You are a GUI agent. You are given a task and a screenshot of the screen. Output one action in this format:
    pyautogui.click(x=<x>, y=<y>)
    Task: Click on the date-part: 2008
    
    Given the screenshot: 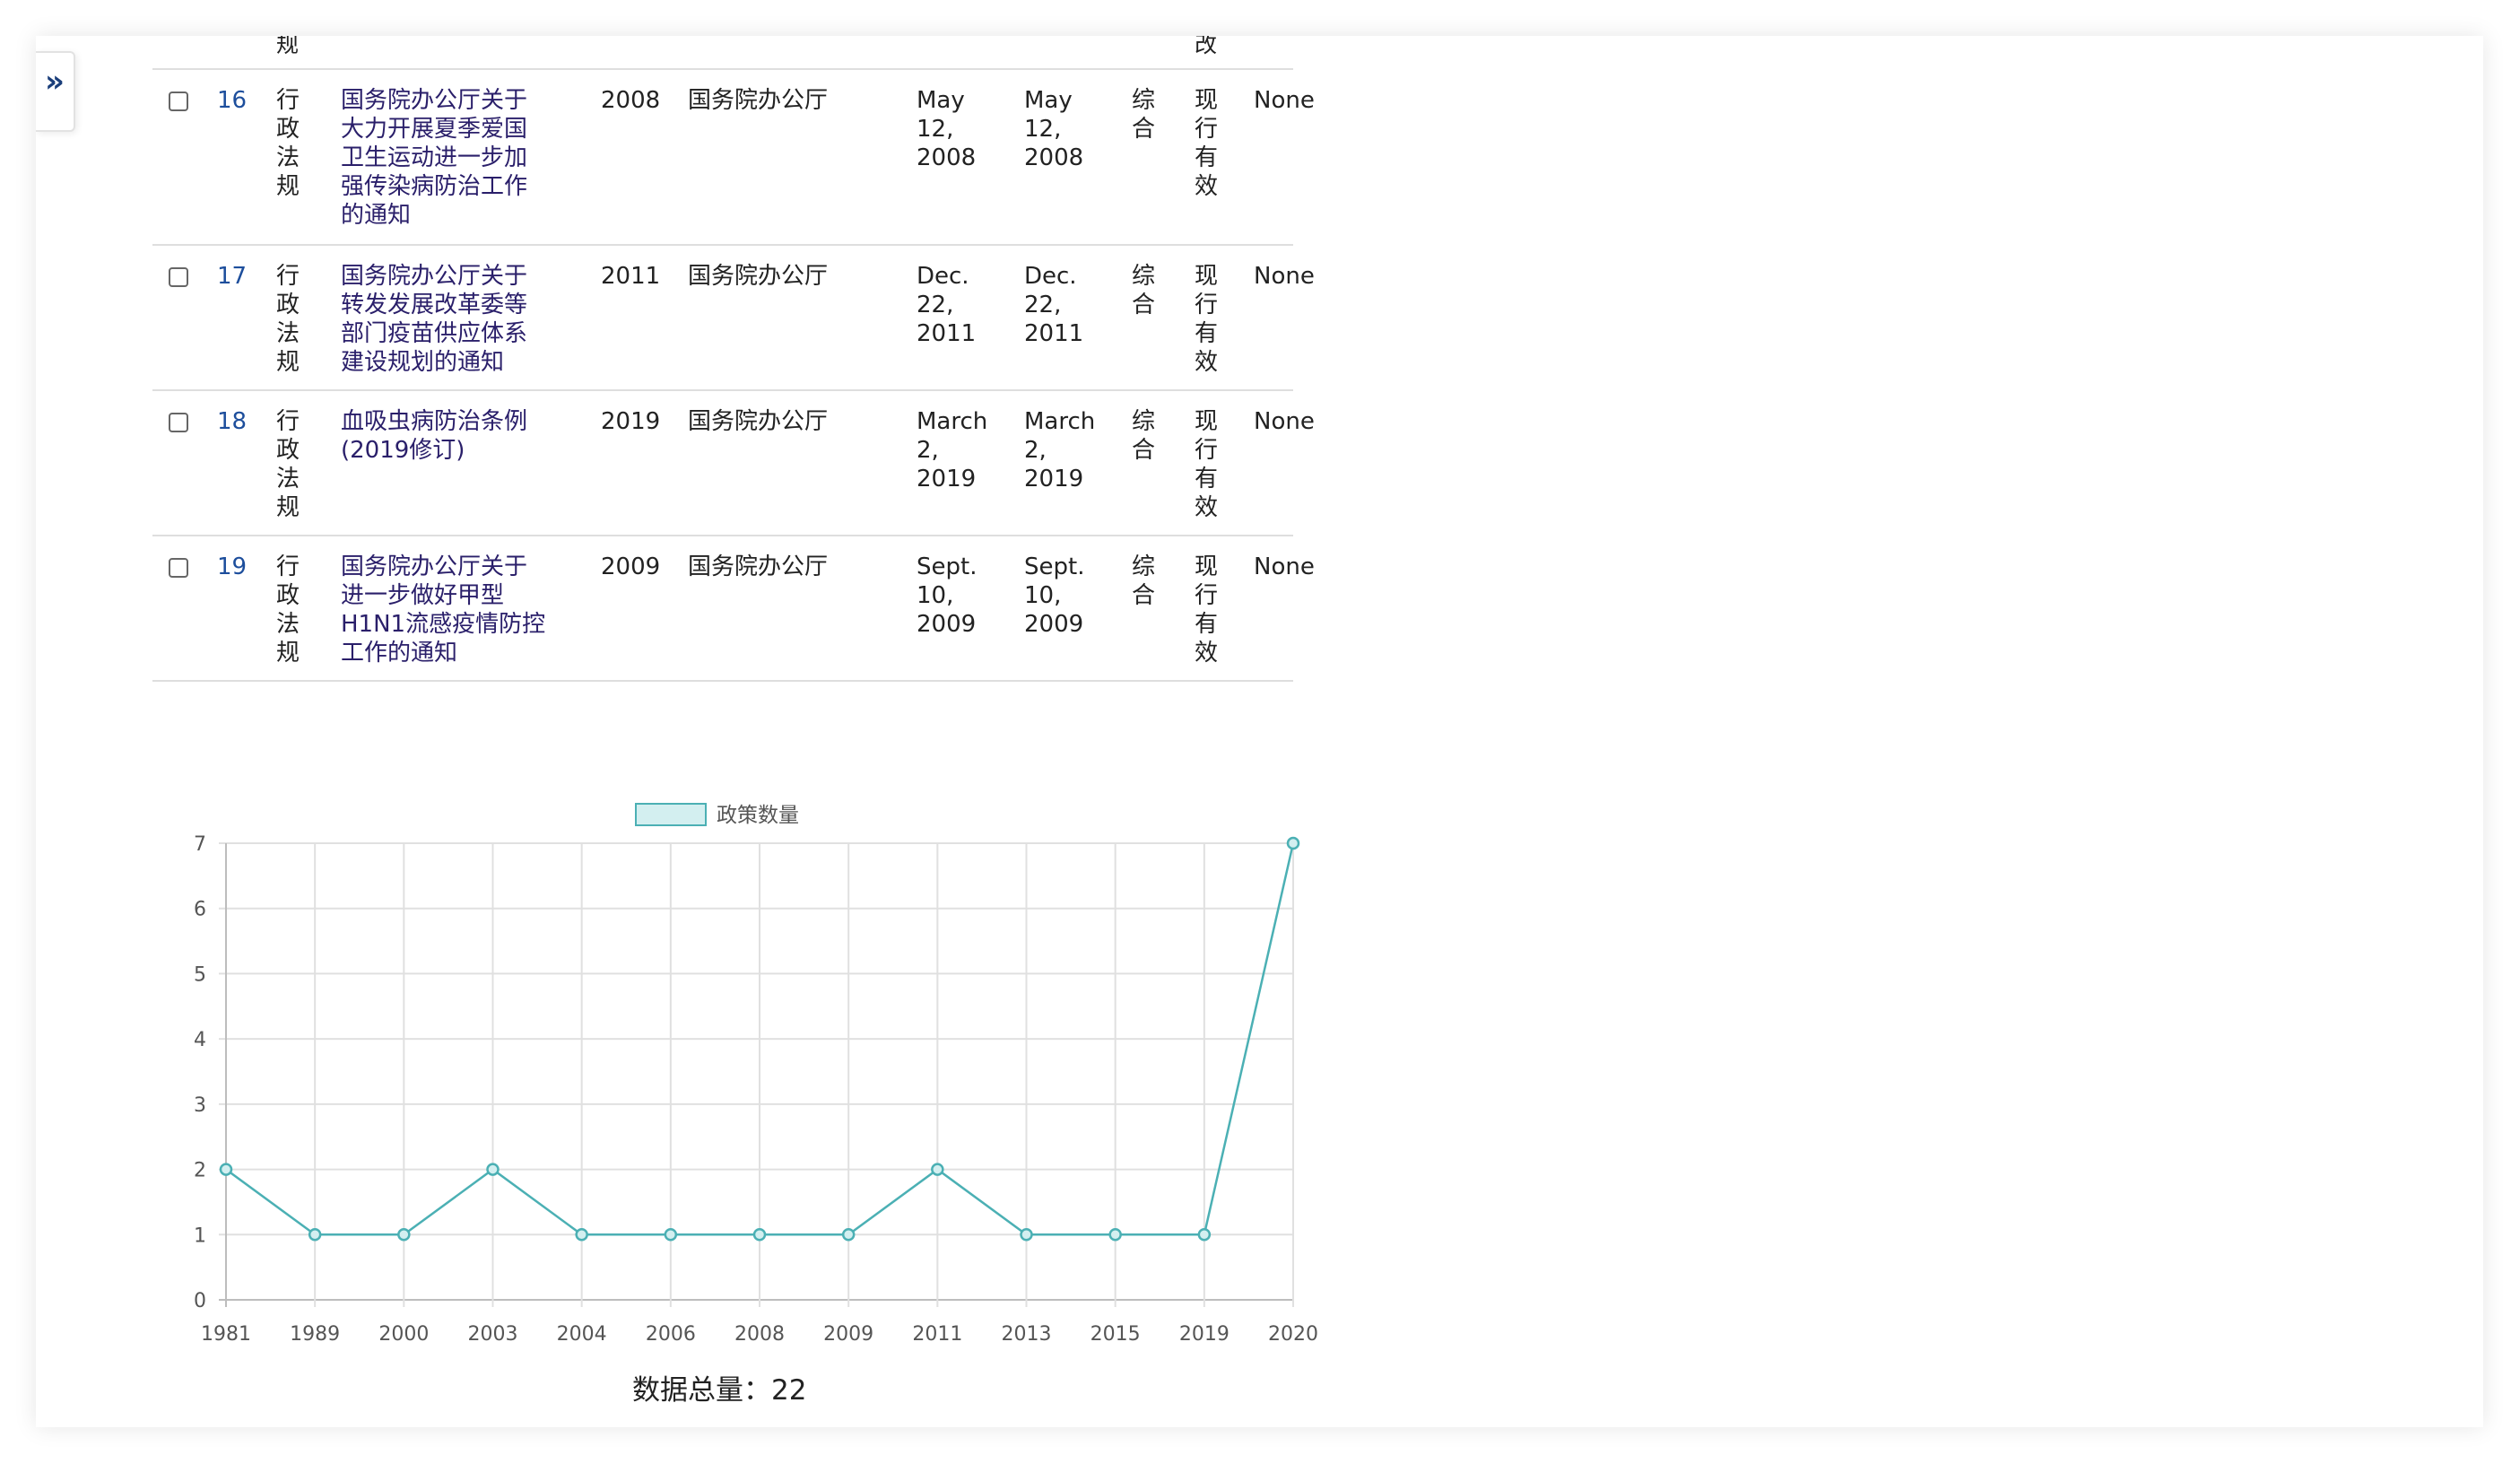 What is the action you would take?
    pyautogui.click(x=1054, y=157)
    